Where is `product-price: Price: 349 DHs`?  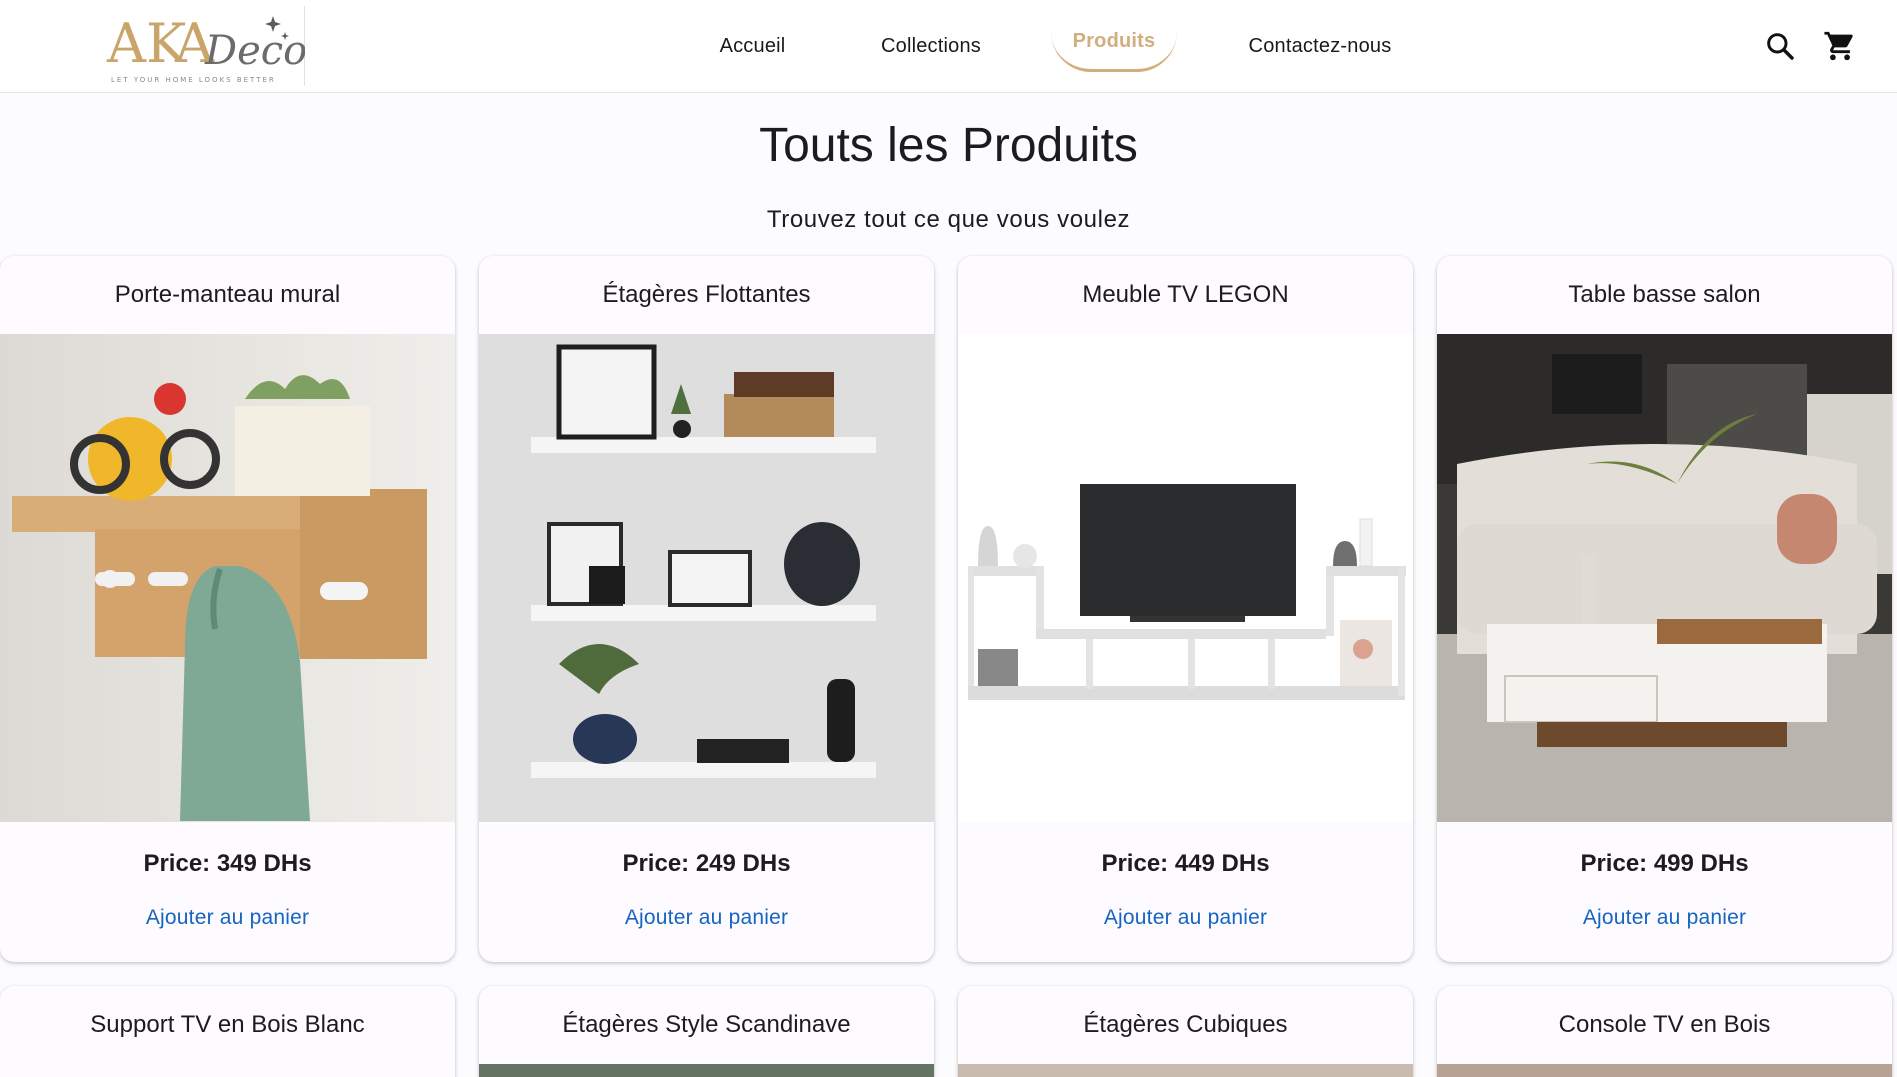
product-price: Price: 349 DHs is located at coordinates (227, 863).